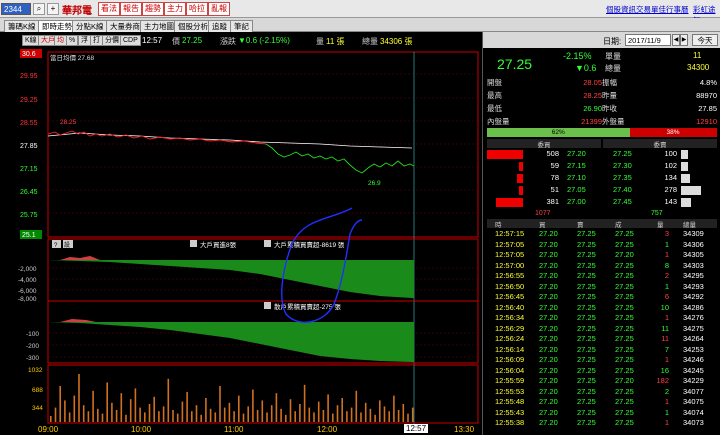  Describe the element at coordinates (32, 346) in the screenshot. I see `ind2-tick-2: -200` at that location.